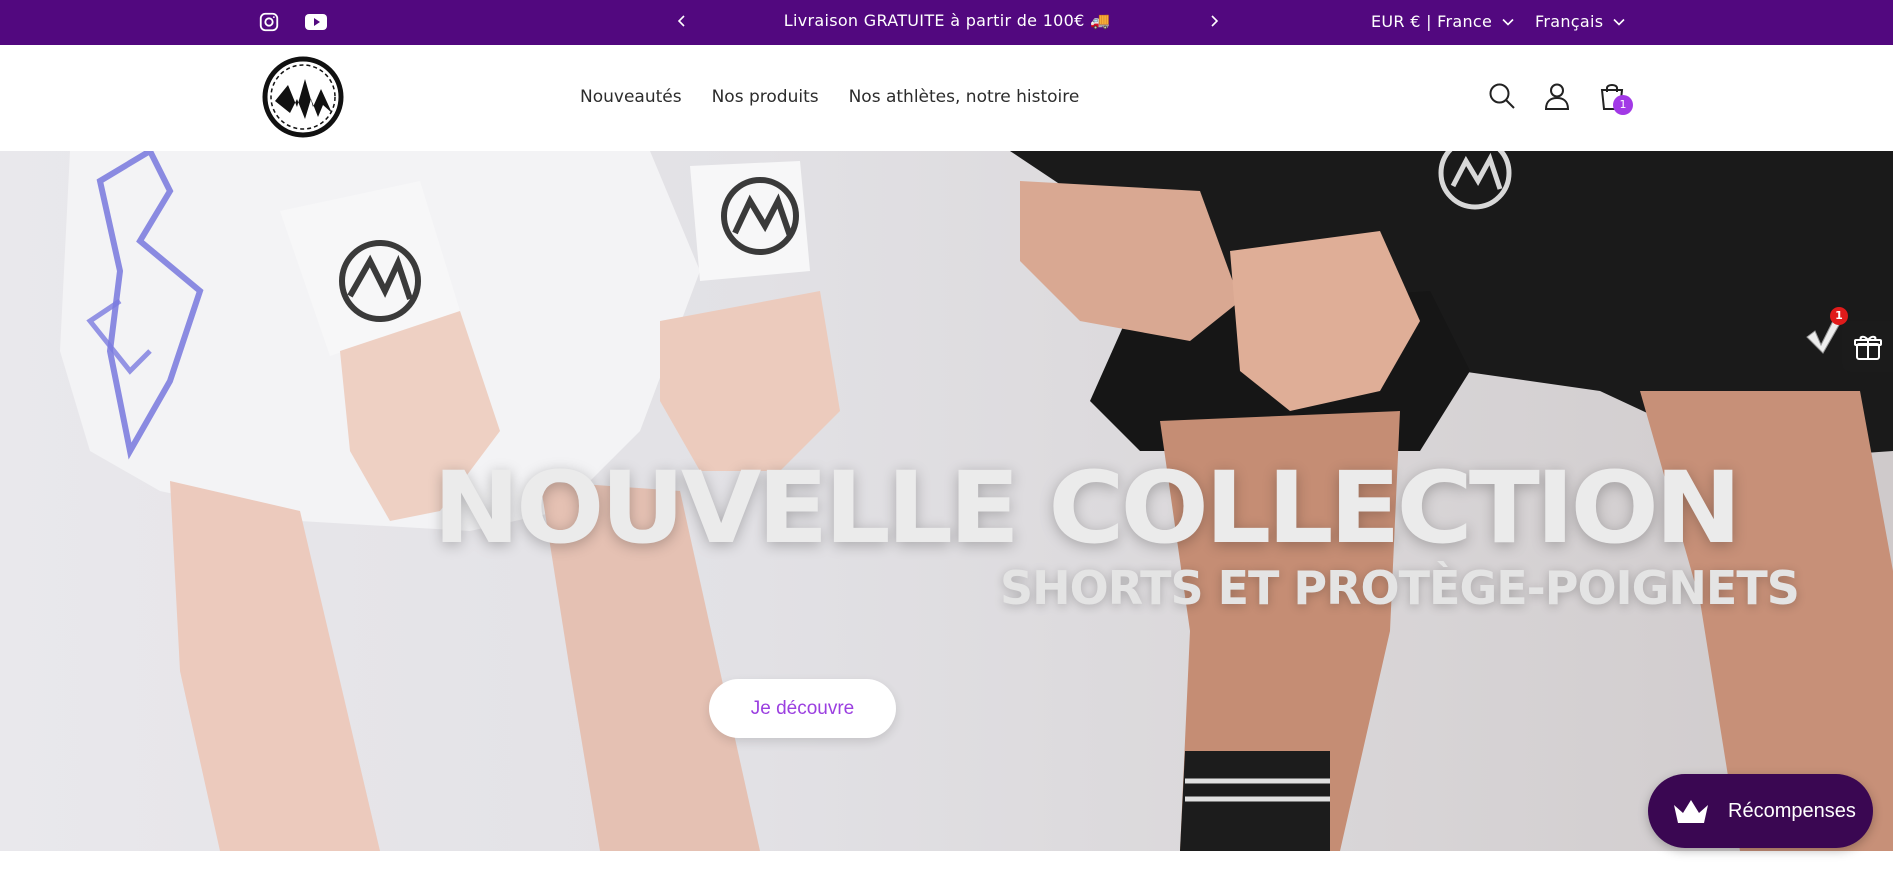  I want to click on announcement-text: Livraison GRATUITE à partir de 100€ 🚚, so click(947, 20).